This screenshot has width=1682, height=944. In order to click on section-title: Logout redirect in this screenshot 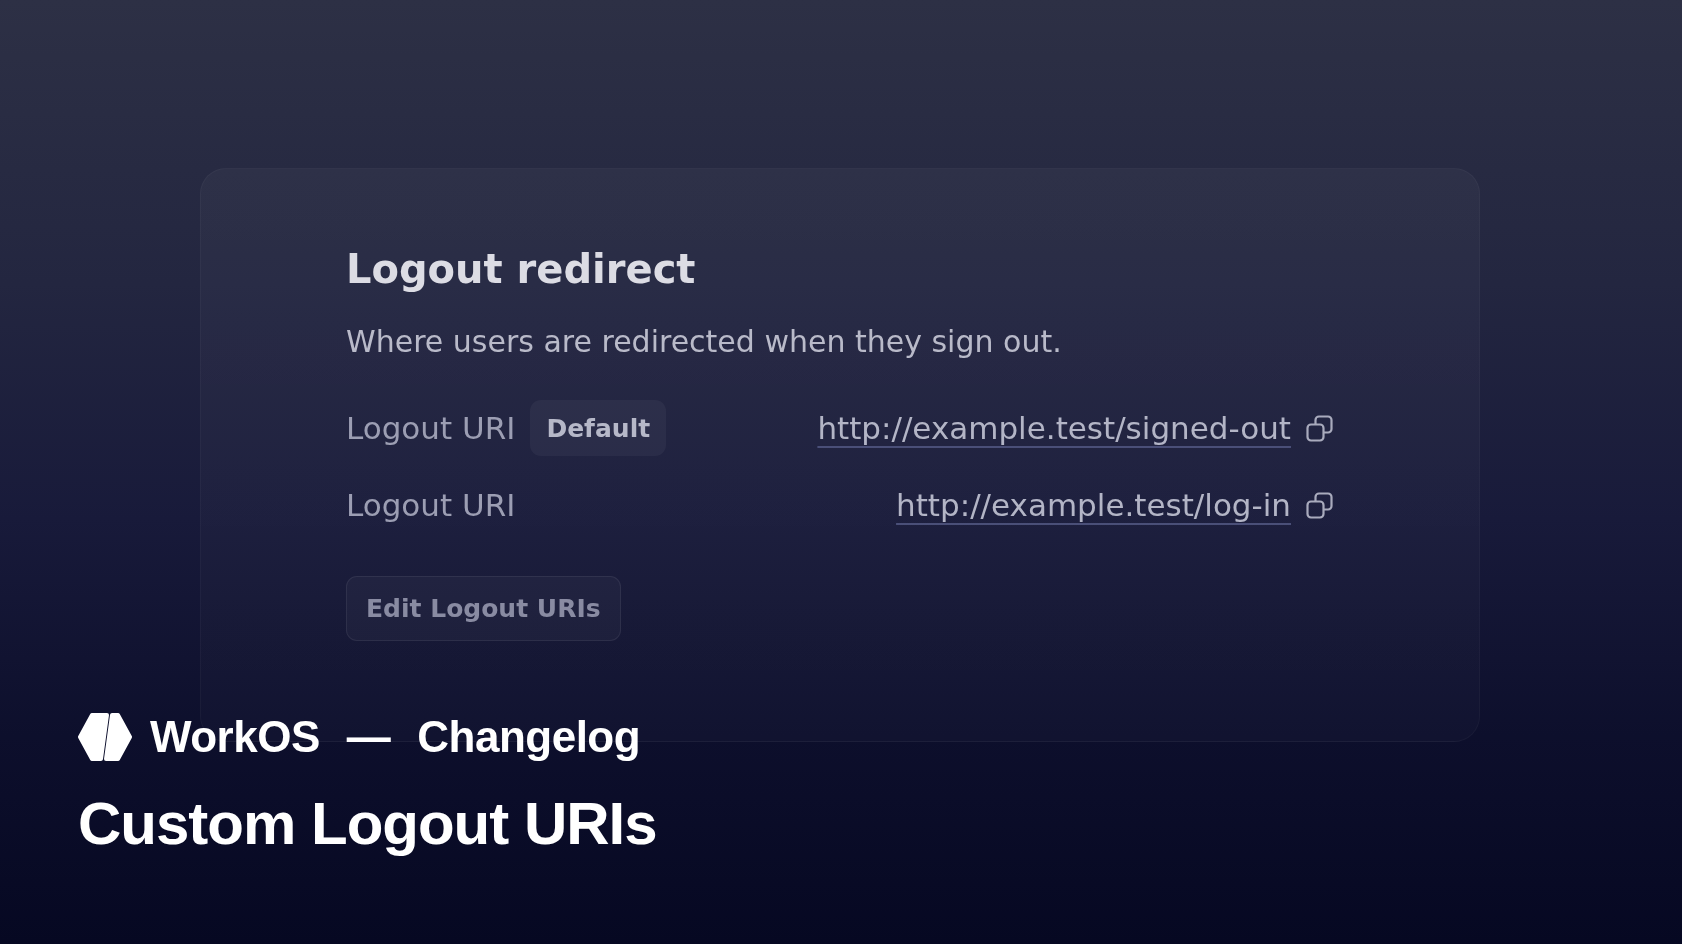, I will do `click(521, 269)`.